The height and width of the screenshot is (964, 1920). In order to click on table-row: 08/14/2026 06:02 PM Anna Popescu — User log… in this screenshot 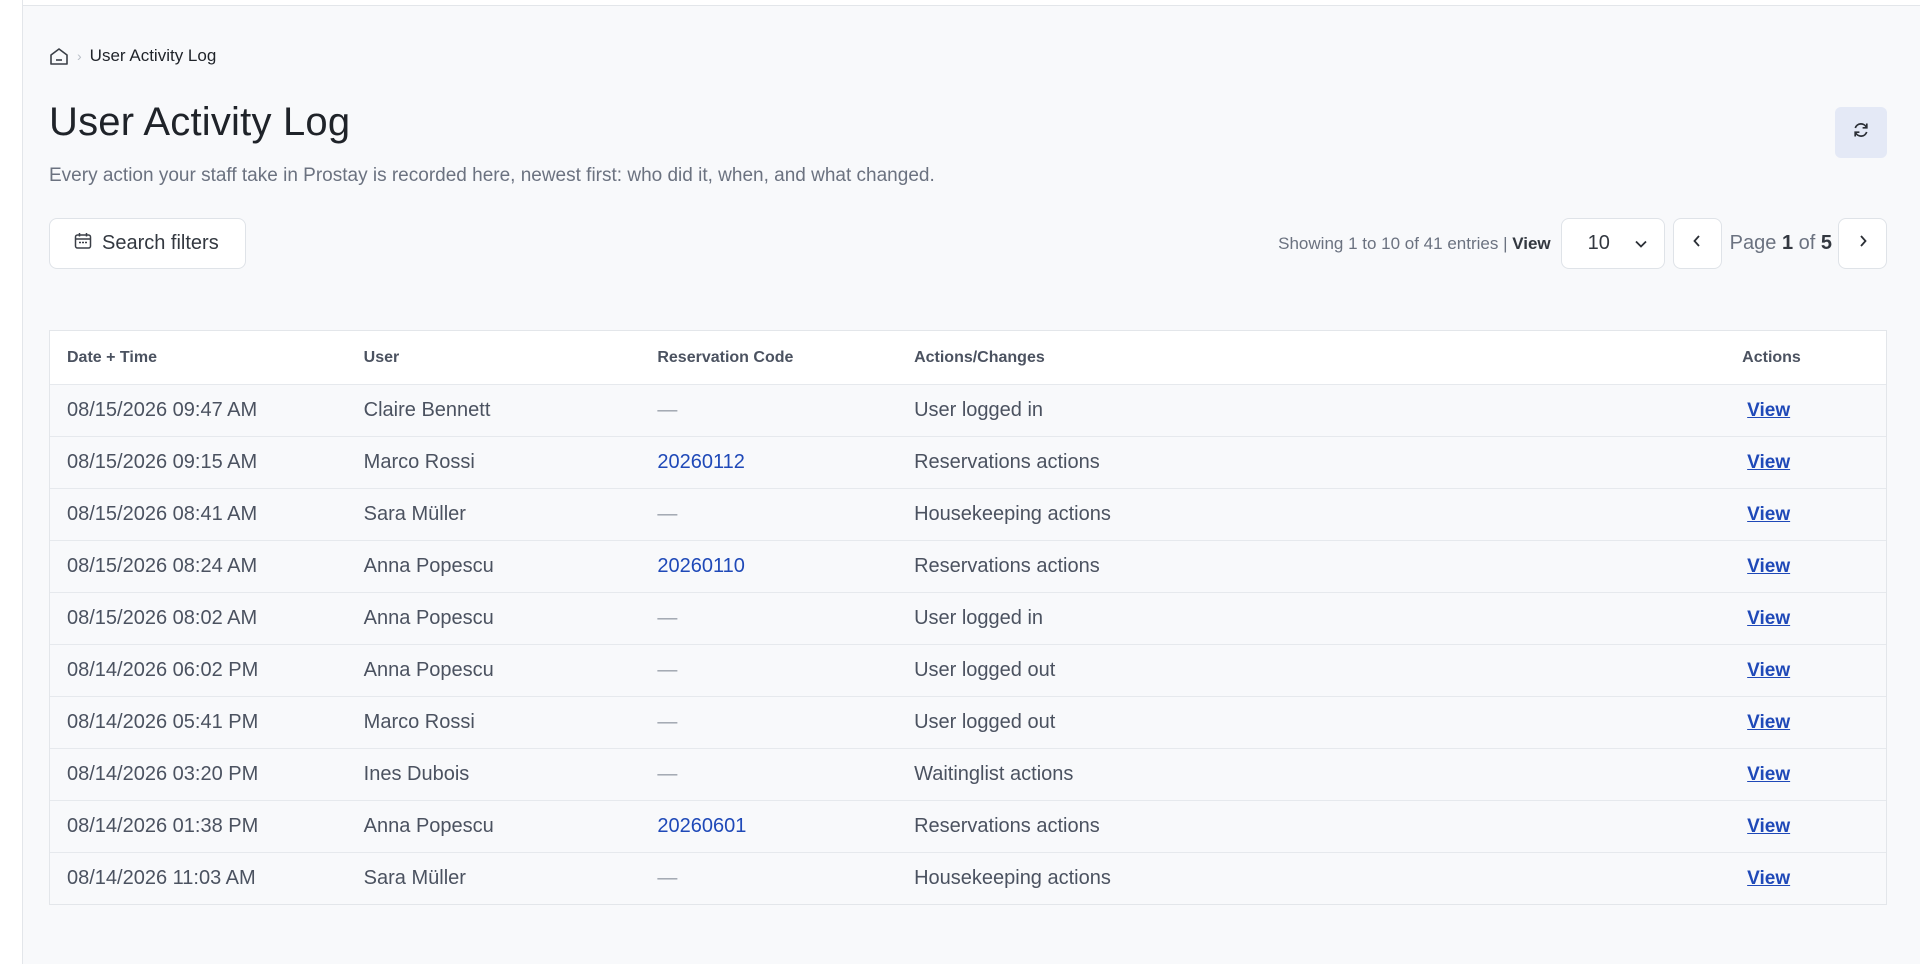, I will do `click(968, 670)`.